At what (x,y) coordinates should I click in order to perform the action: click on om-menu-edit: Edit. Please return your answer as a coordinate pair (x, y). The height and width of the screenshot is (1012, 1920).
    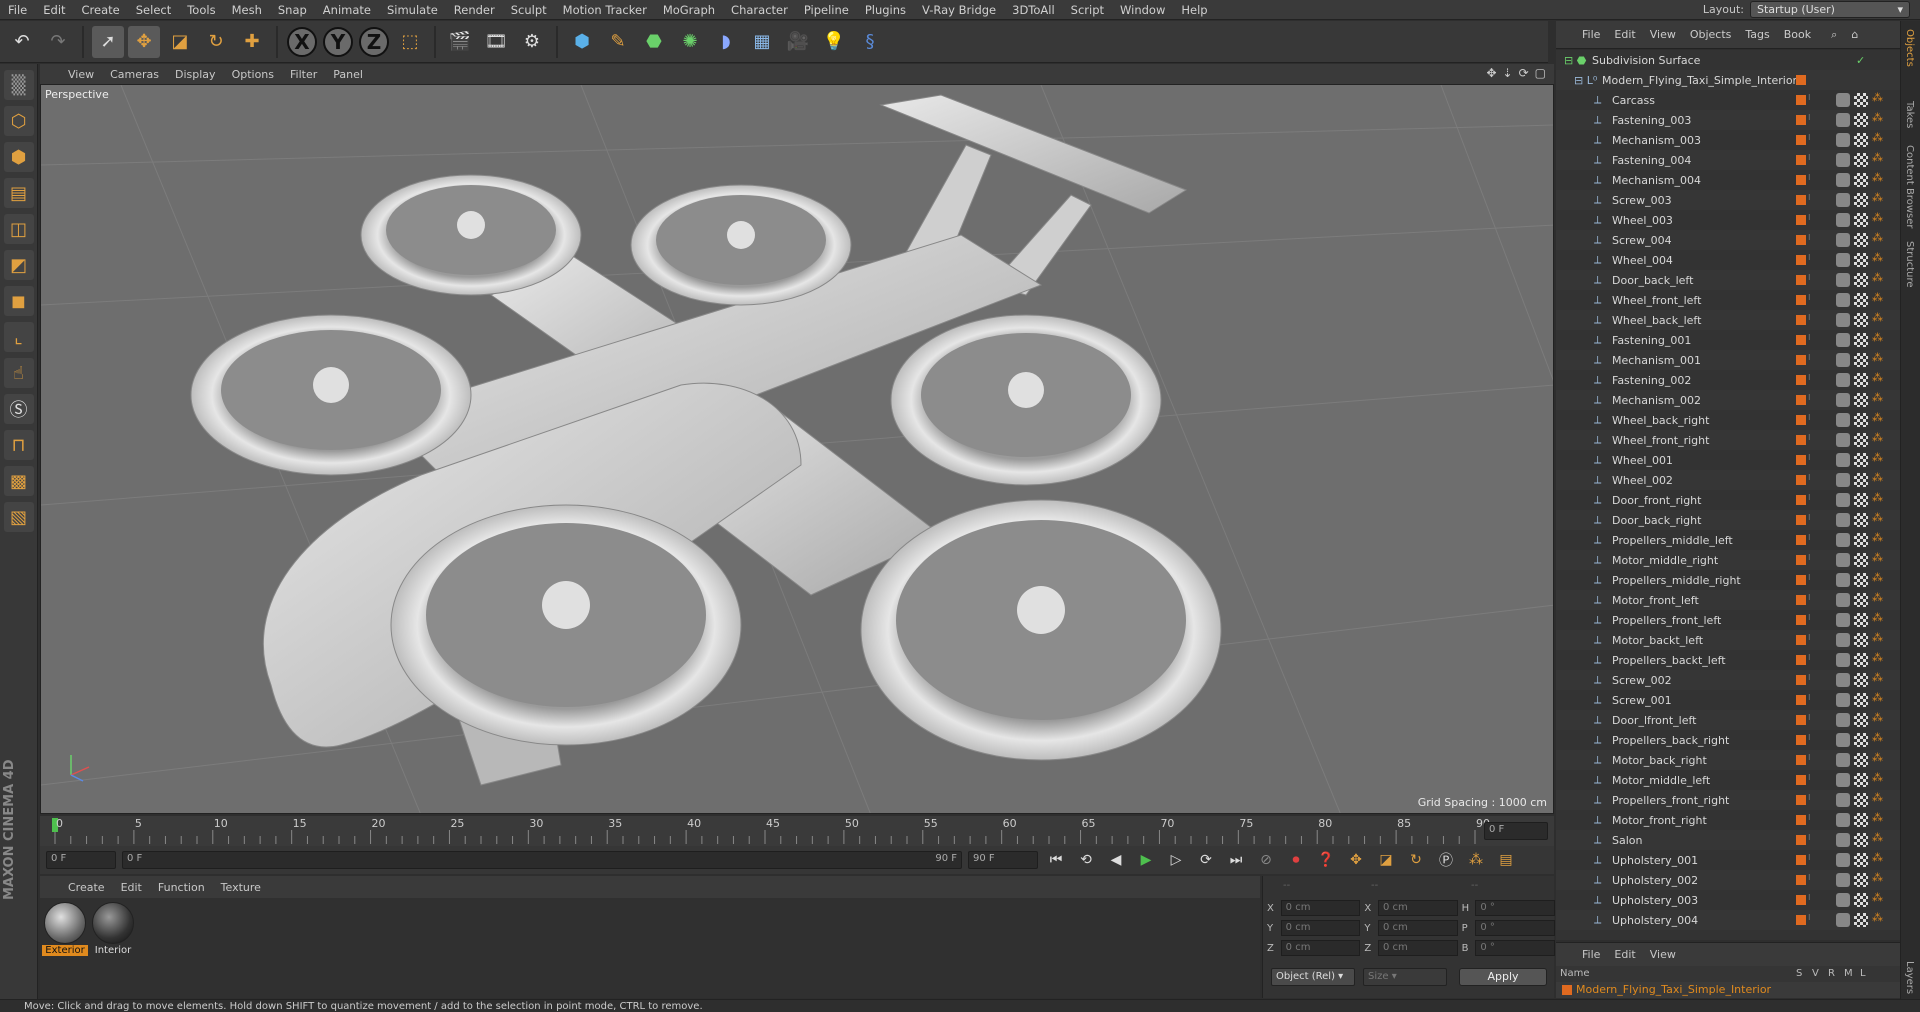
    Looking at the image, I should click on (1624, 34).